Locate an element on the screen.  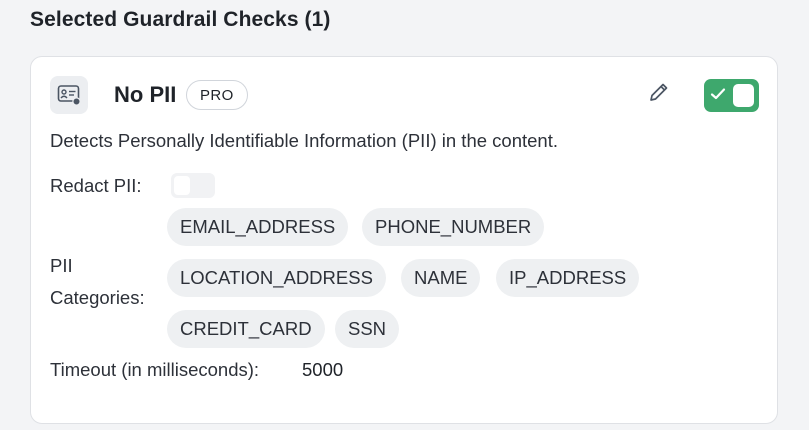
category-chip-phone-number: PHONE_NUMBER is located at coordinates (453, 227).